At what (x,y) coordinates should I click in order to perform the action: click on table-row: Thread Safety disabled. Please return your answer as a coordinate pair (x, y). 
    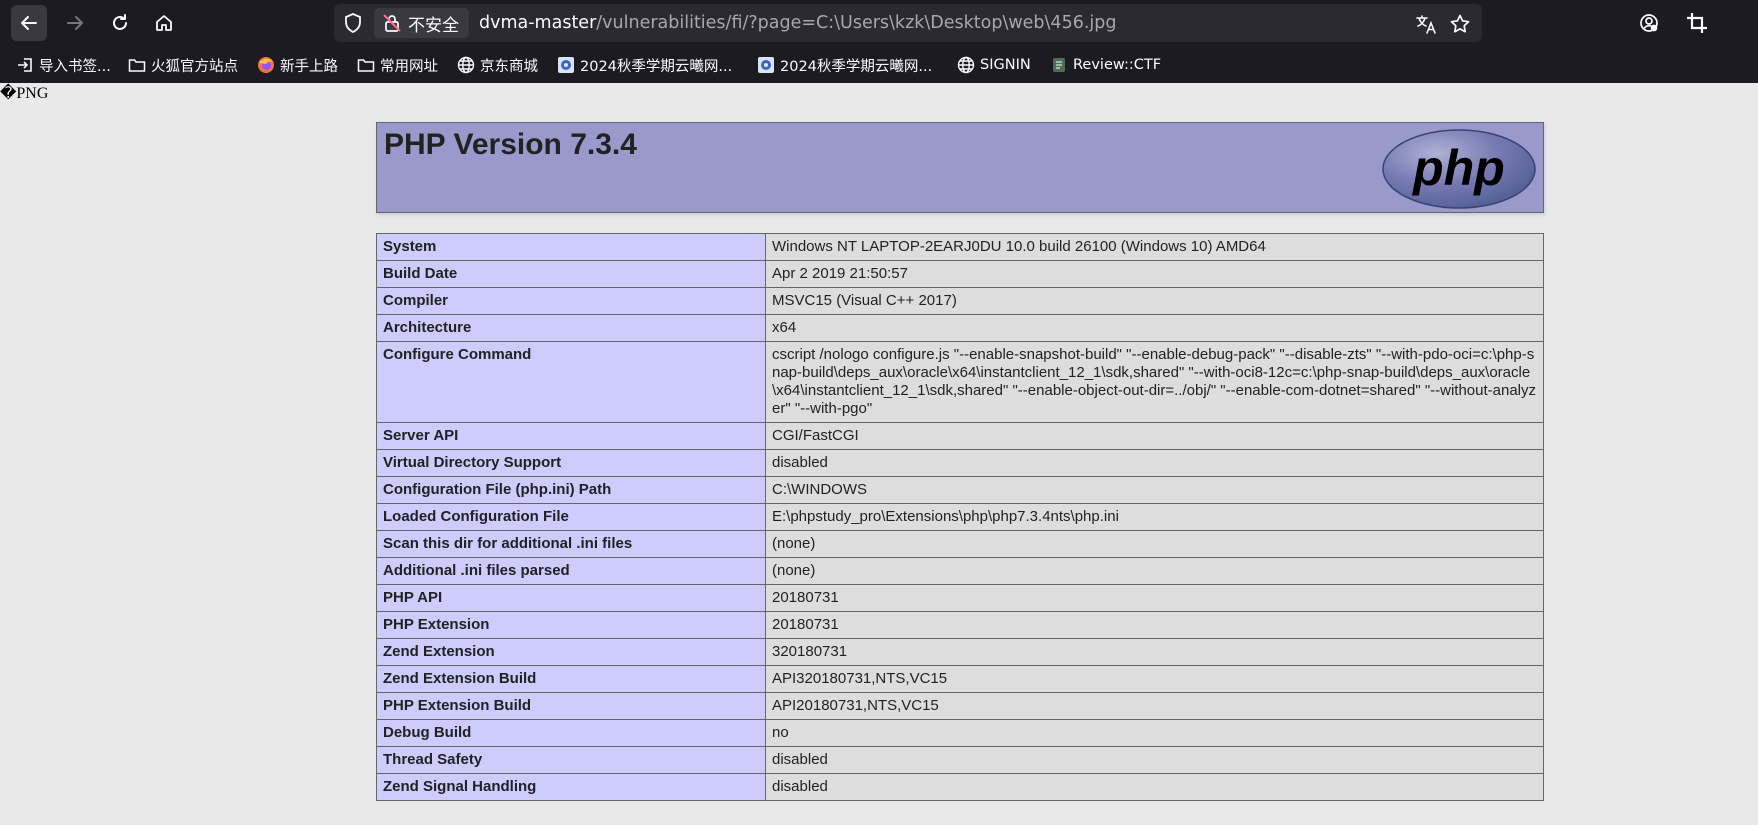
    Looking at the image, I should click on (960, 760).